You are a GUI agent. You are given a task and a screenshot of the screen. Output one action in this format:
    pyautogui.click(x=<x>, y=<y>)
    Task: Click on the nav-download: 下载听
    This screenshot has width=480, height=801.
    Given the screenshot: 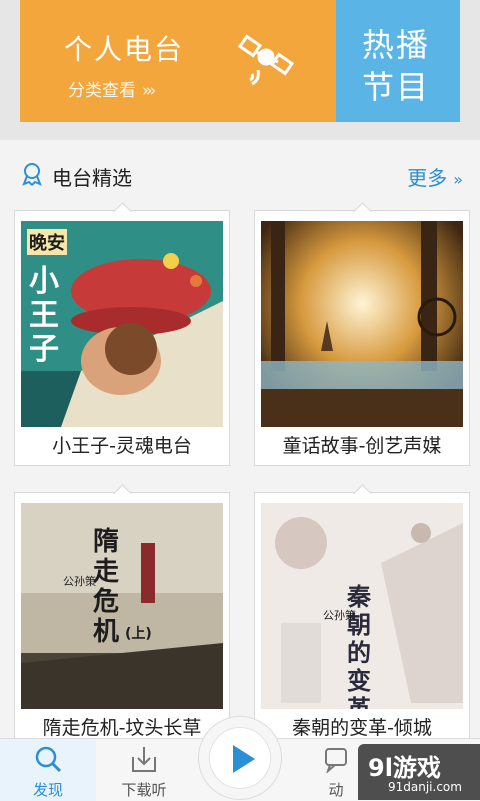 What is the action you would take?
    pyautogui.click(x=144, y=770)
    